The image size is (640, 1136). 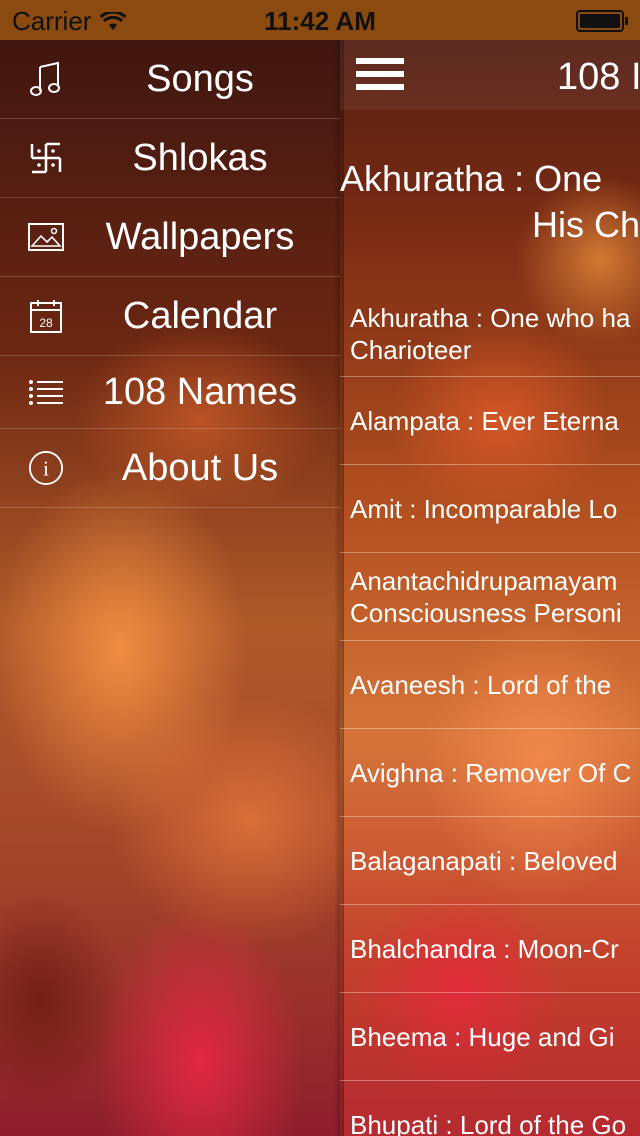 What do you see at coordinates (46, 79) in the screenshot?
I see `music-note-icon` at bounding box center [46, 79].